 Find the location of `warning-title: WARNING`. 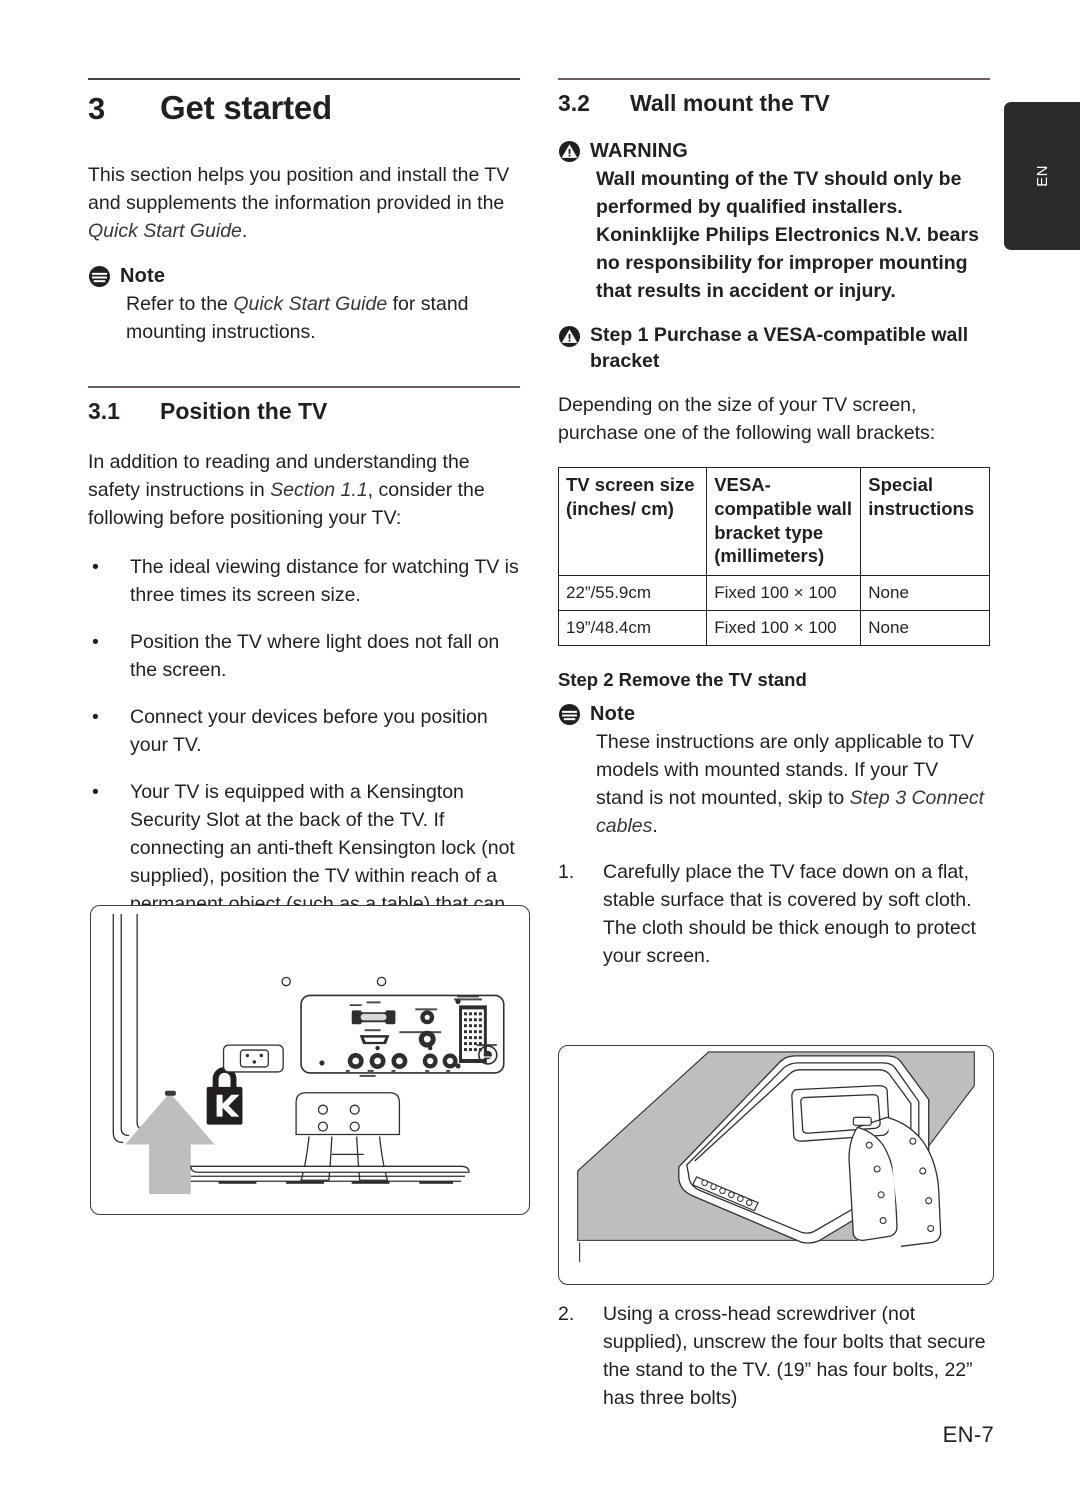

warning-title: WARNING is located at coordinates (639, 150).